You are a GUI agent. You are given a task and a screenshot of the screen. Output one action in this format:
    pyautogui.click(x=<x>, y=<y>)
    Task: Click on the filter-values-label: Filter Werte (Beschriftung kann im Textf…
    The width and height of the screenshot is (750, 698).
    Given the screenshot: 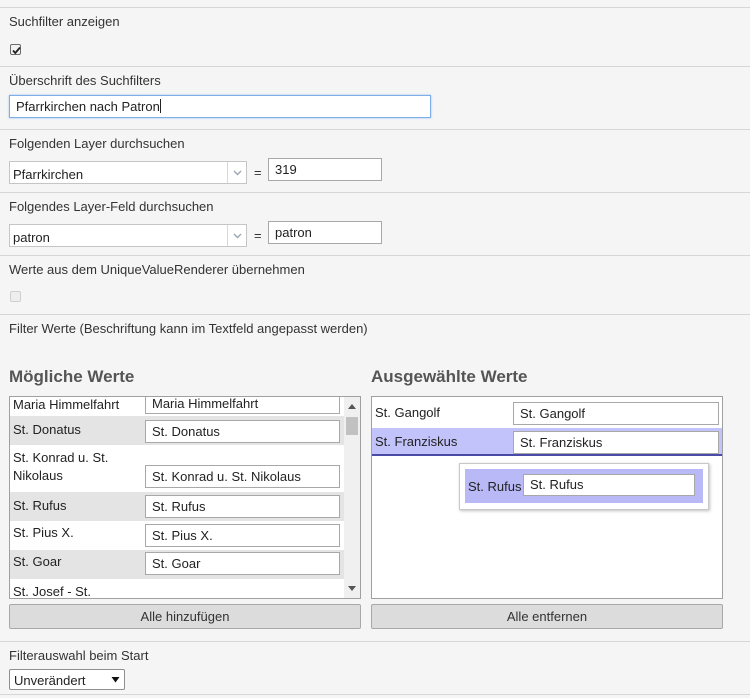 What is the action you would take?
    pyautogui.click(x=188, y=328)
    